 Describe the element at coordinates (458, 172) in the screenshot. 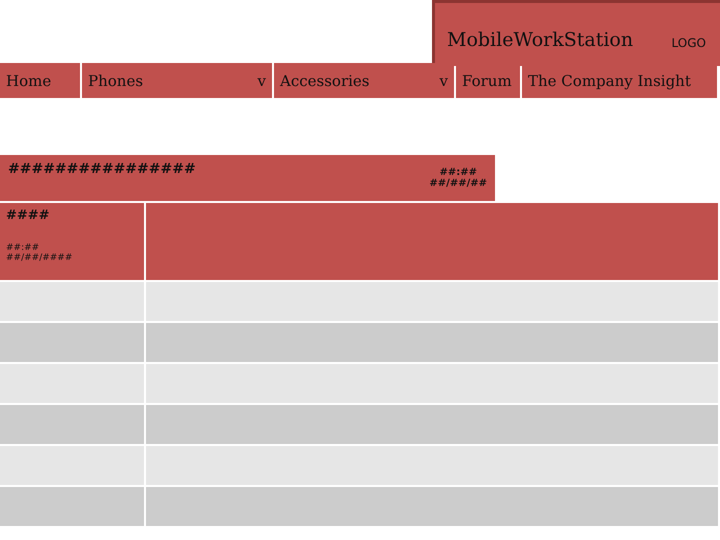

I see `banner-time: ##:##` at that location.